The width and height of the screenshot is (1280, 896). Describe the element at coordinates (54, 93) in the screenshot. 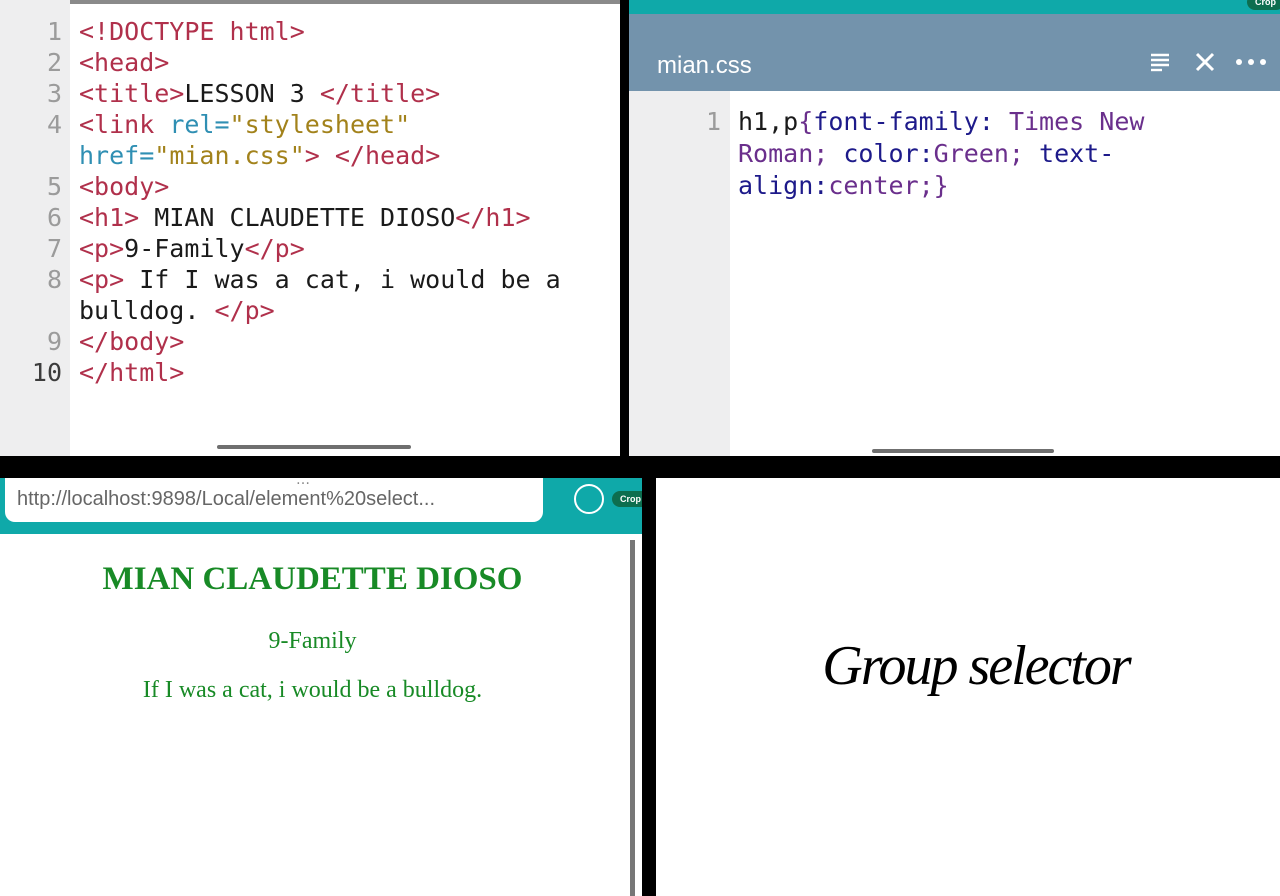

I see `line-number: 3` at that location.